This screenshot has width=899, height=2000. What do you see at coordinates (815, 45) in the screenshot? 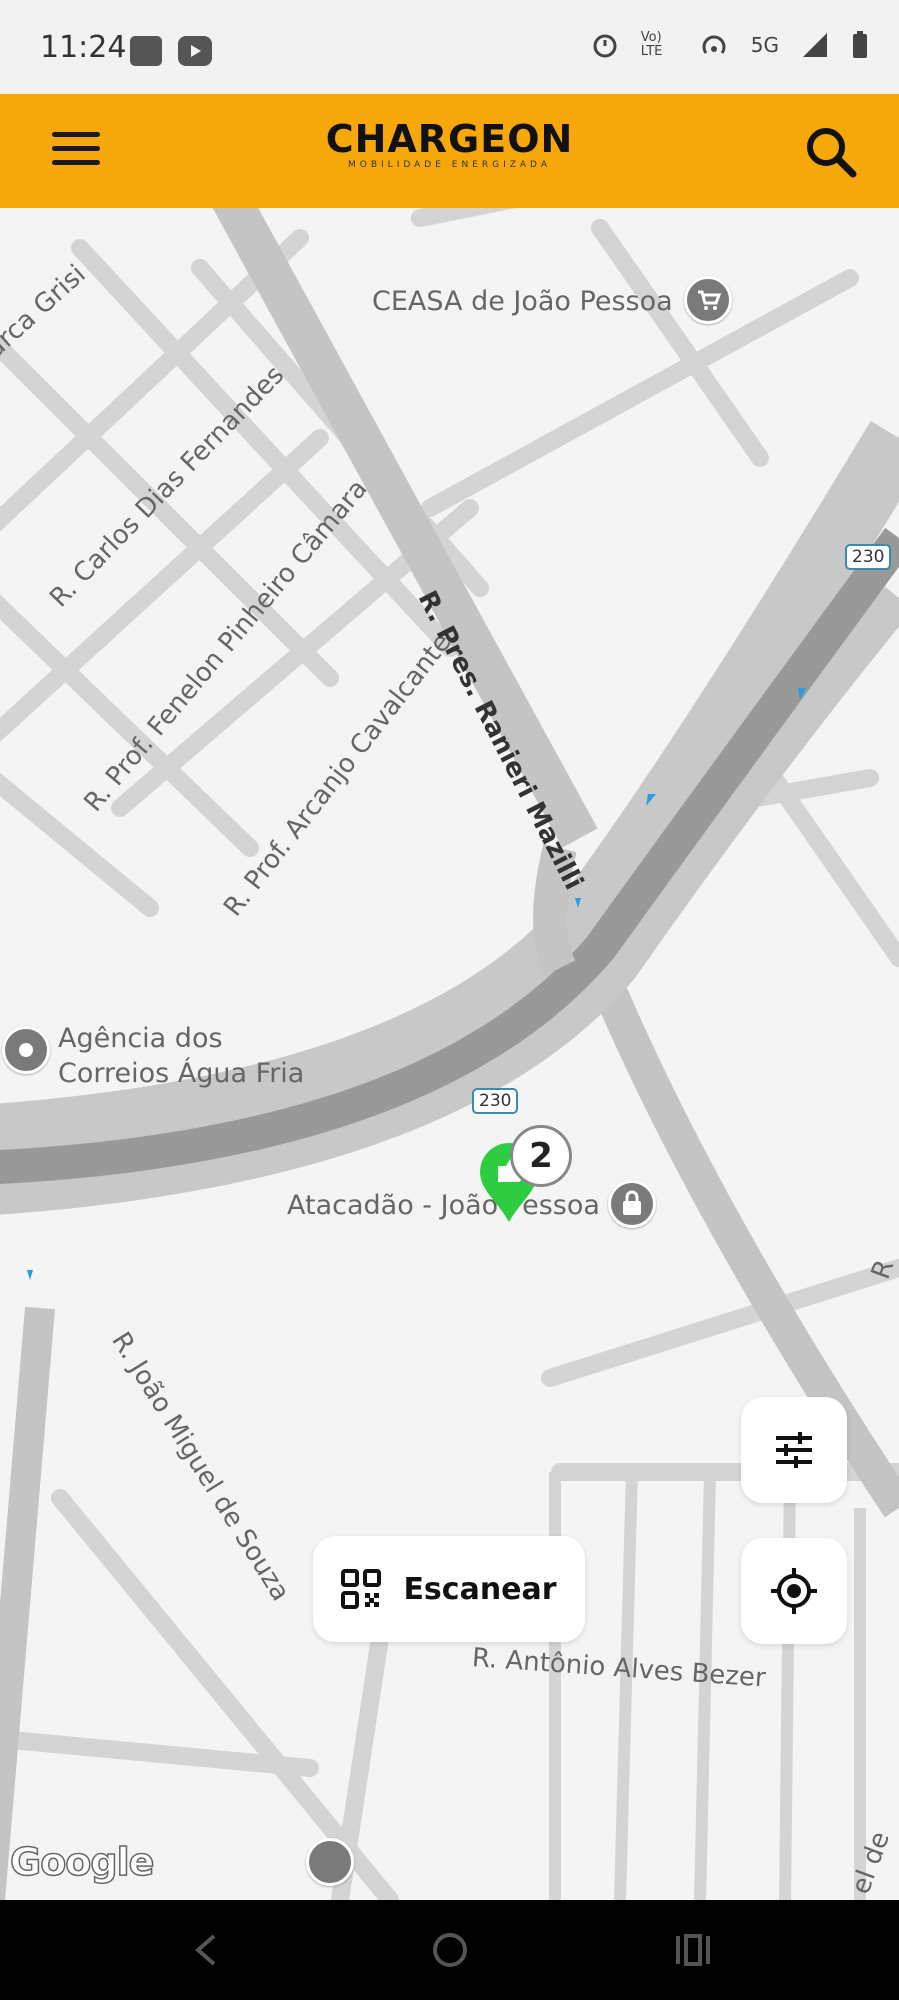
I see `signal-icon` at bounding box center [815, 45].